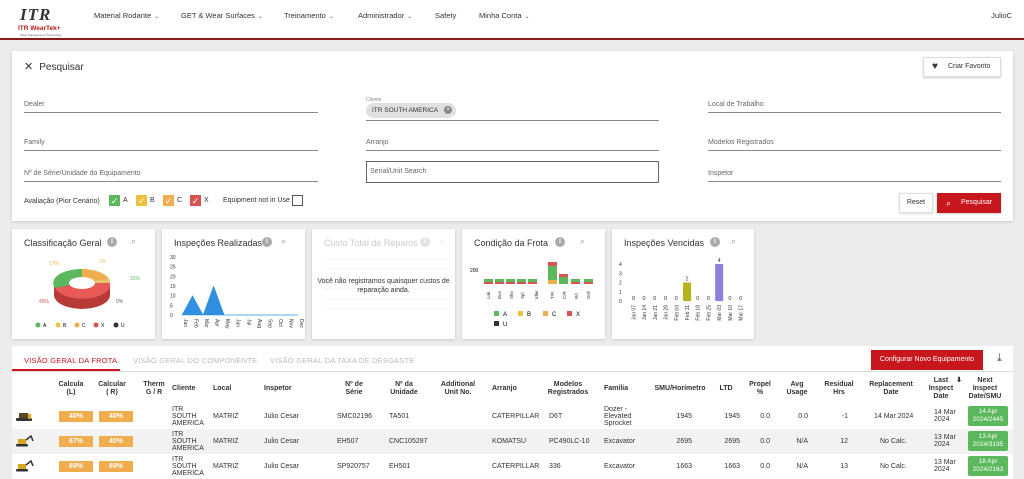 The height and width of the screenshot is (479, 1024). Describe the element at coordinates (239, 300) in the screenshot. I see `series-area` at that location.